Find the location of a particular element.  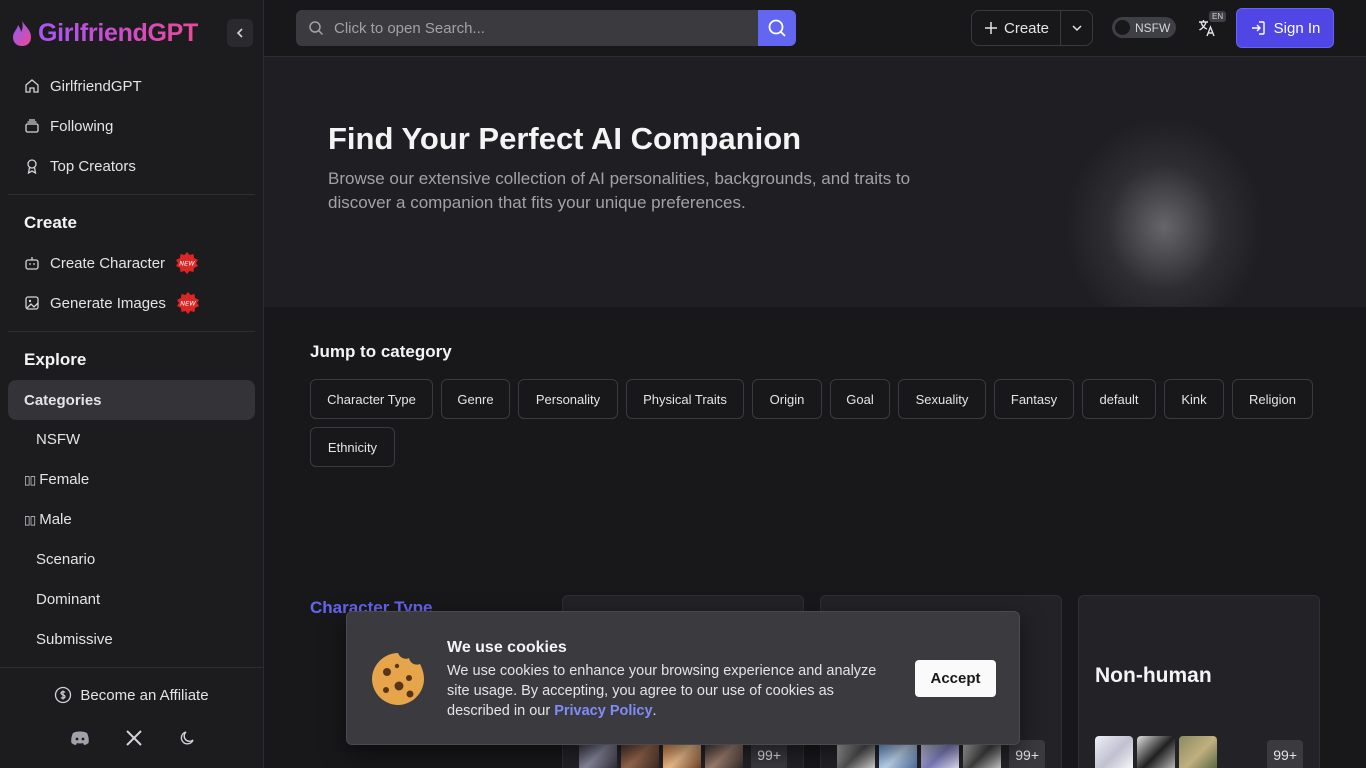

card-count-badge: 99+ is located at coordinates (1285, 754).